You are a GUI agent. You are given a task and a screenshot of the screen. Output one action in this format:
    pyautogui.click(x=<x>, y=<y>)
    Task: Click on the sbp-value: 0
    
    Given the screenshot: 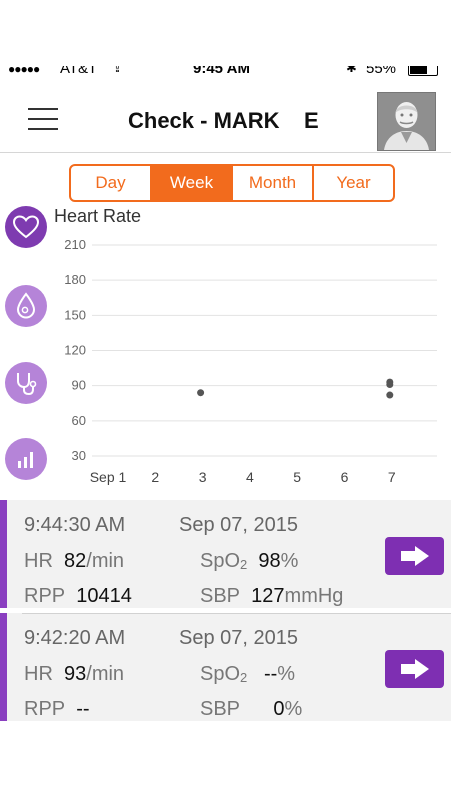 What is the action you would take?
    pyautogui.click(x=279, y=709)
    